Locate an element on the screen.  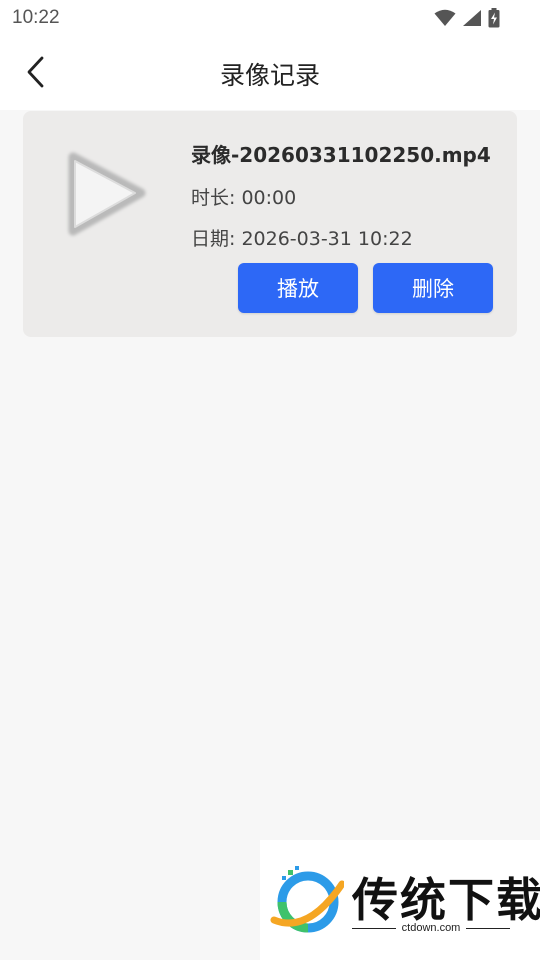
wifi-icon is located at coordinates (445, 17).